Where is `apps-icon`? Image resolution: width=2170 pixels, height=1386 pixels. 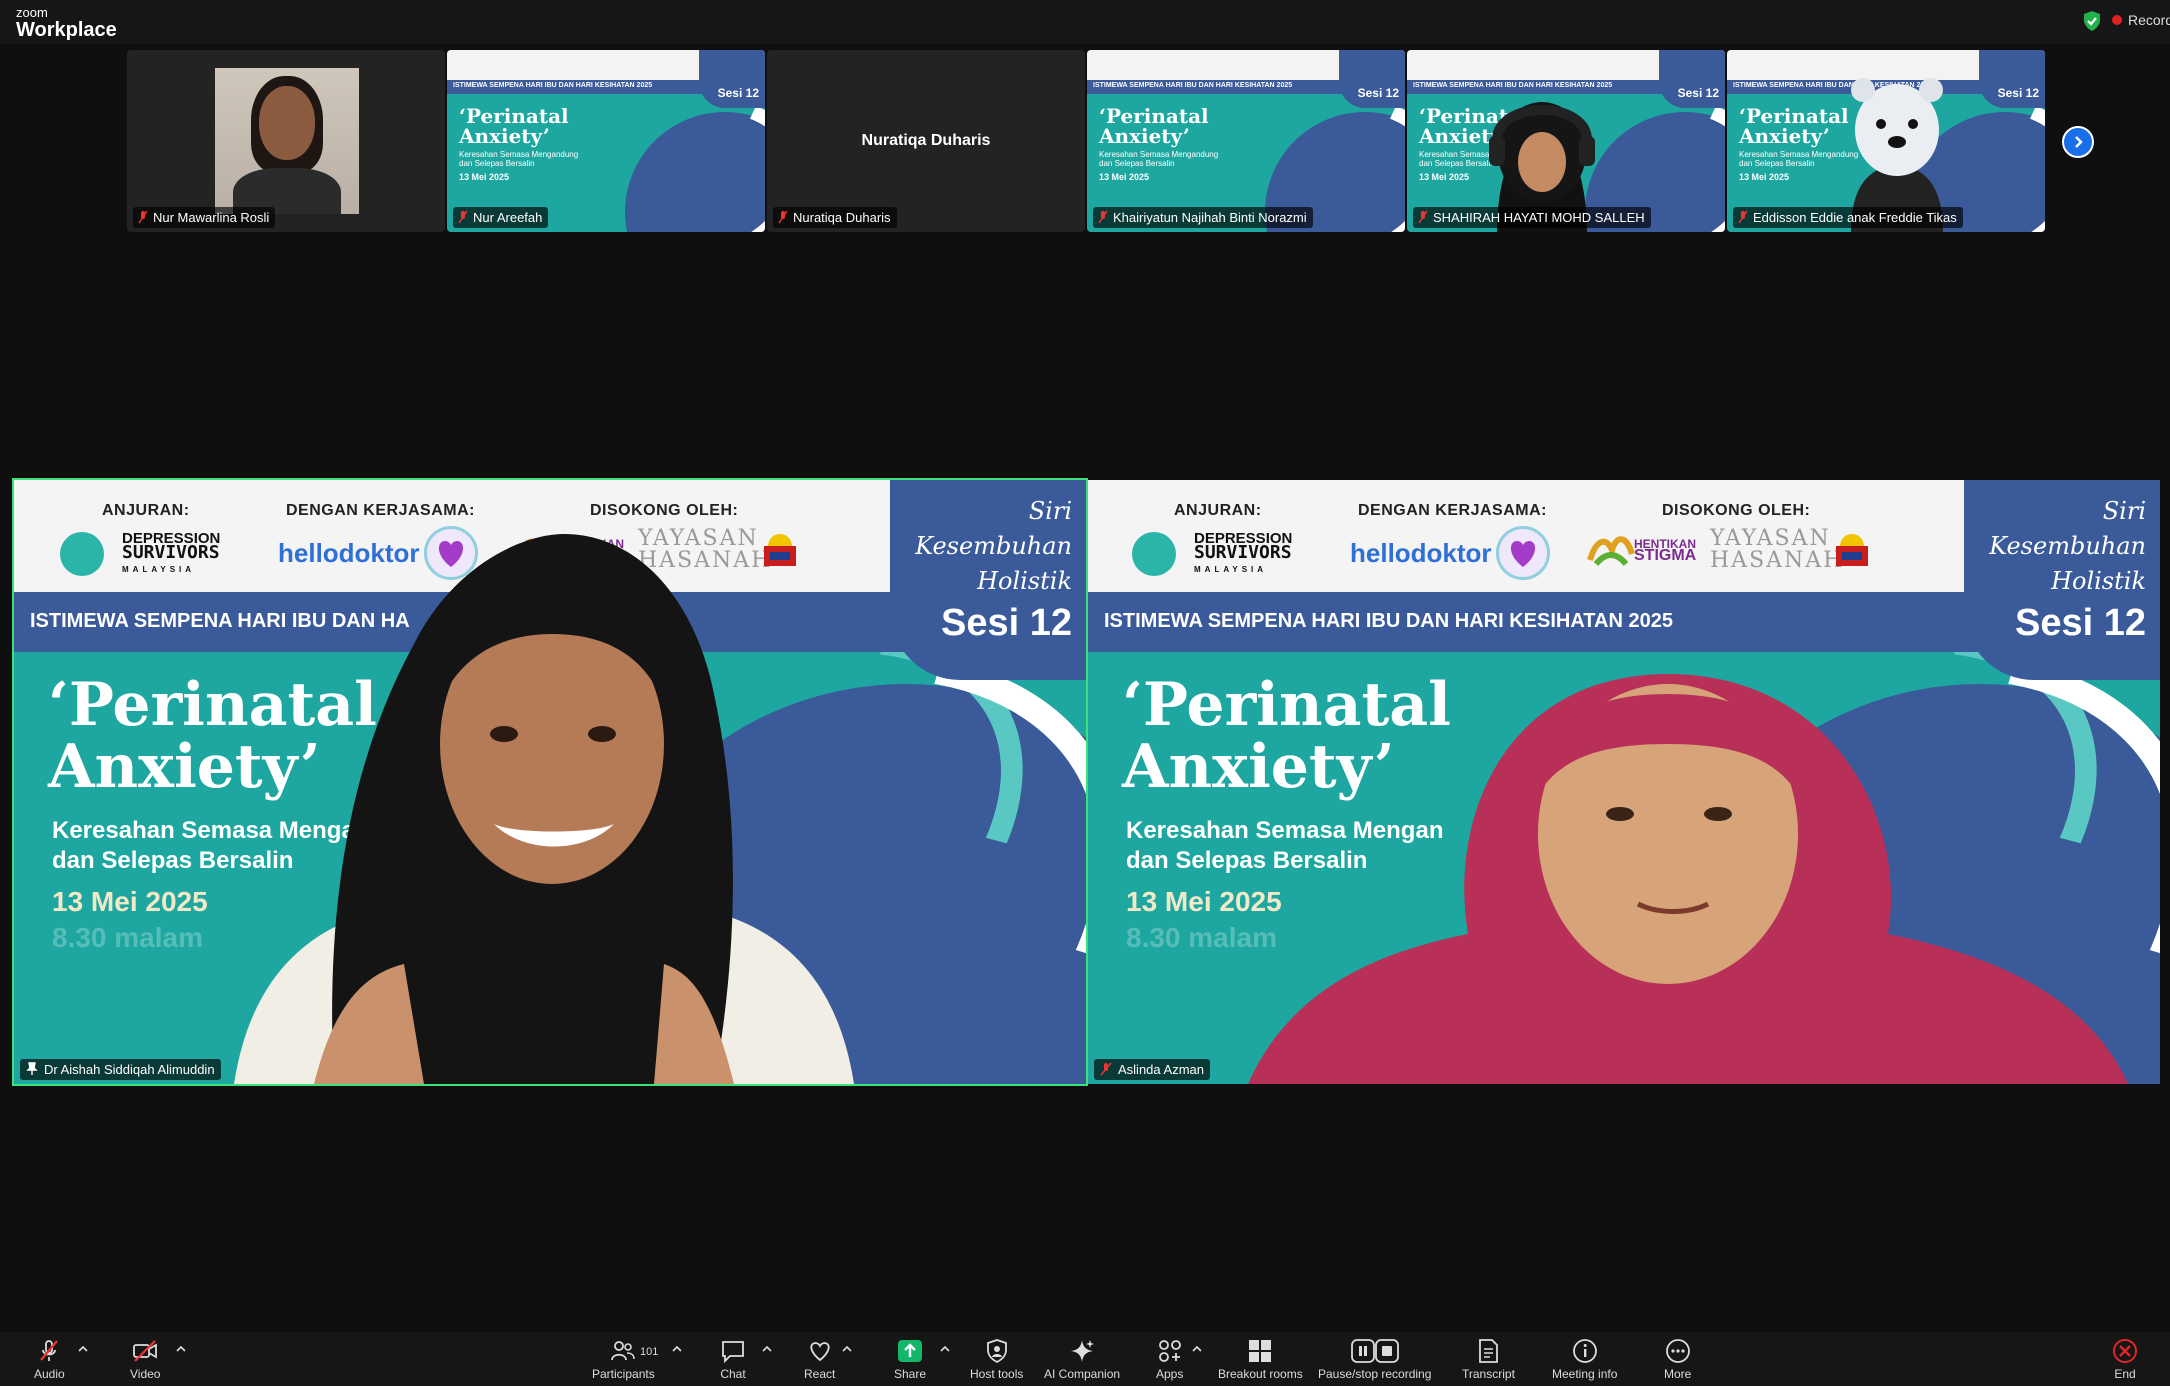 apps-icon is located at coordinates (1169, 1351).